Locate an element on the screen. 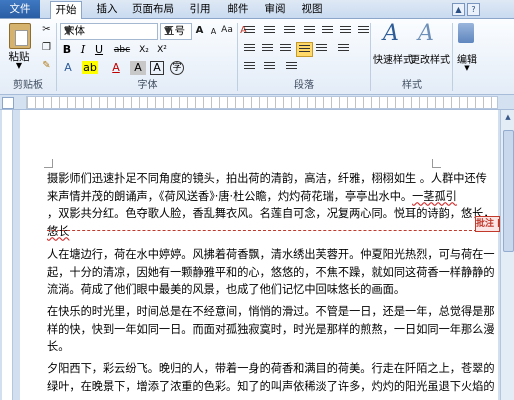 The image size is (514, 400). change-styles-label: 更改样式 is located at coordinates (430, 60).